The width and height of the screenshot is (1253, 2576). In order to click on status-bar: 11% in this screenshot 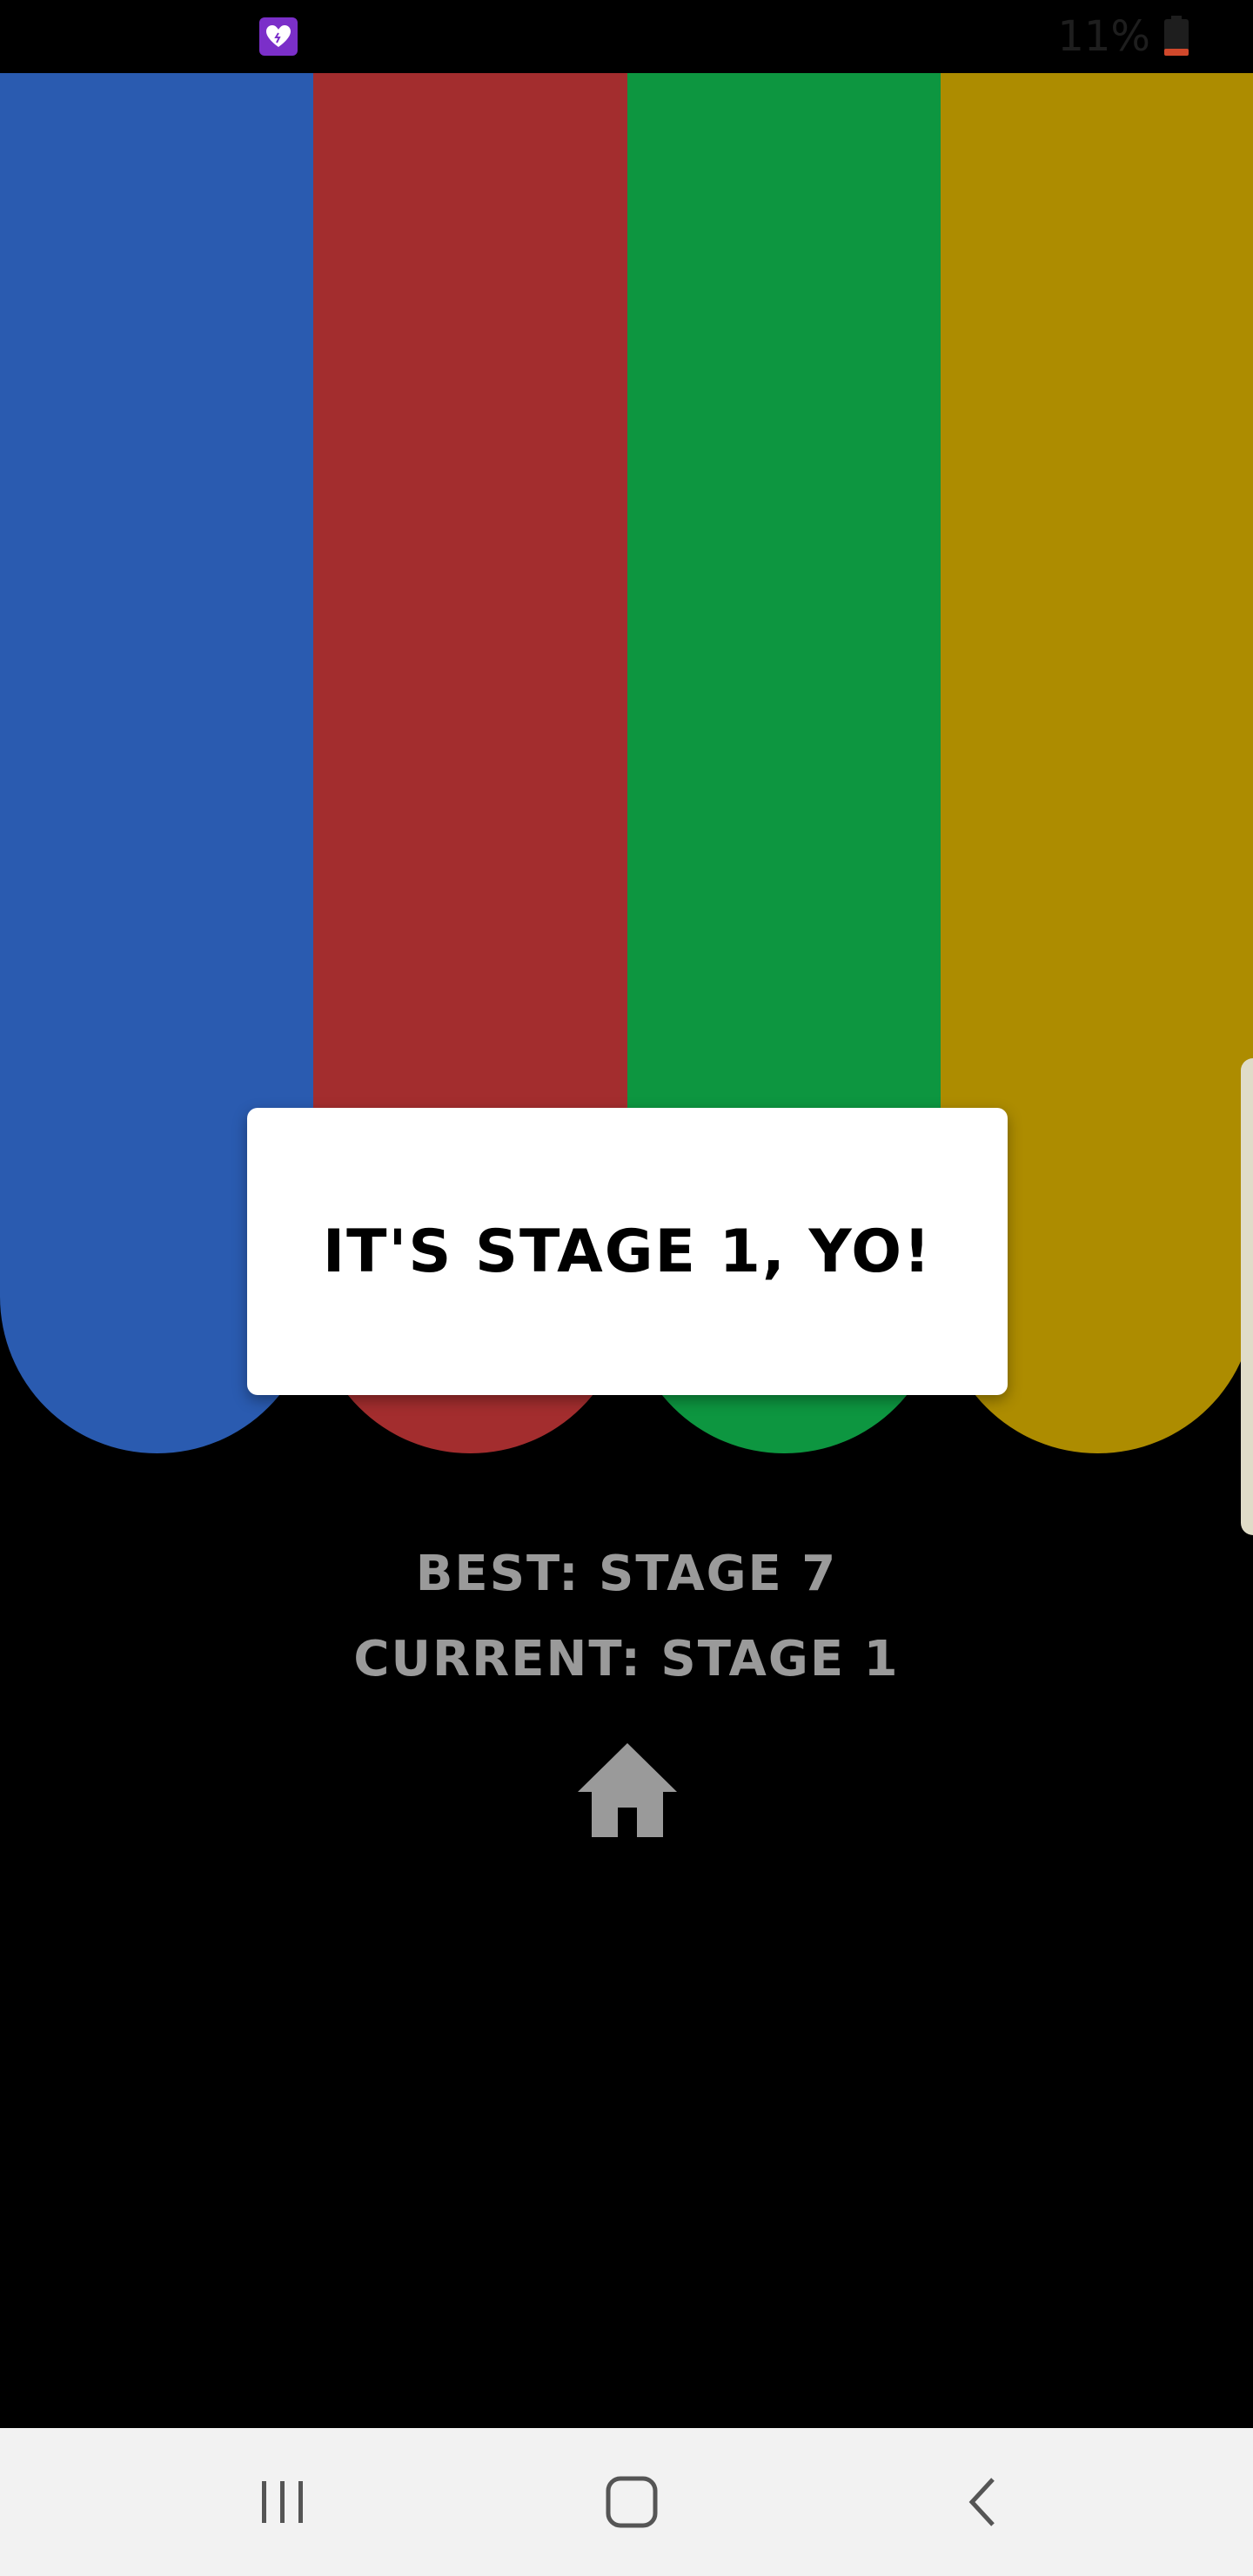, I will do `click(626, 37)`.